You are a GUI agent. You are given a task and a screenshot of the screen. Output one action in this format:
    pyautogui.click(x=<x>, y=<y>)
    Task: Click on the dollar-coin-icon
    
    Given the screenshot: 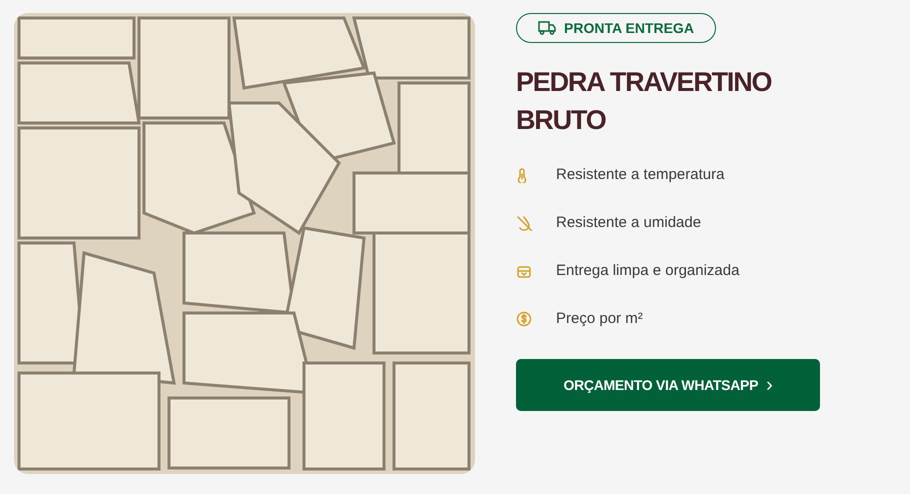 What is the action you would take?
    pyautogui.click(x=524, y=319)
    